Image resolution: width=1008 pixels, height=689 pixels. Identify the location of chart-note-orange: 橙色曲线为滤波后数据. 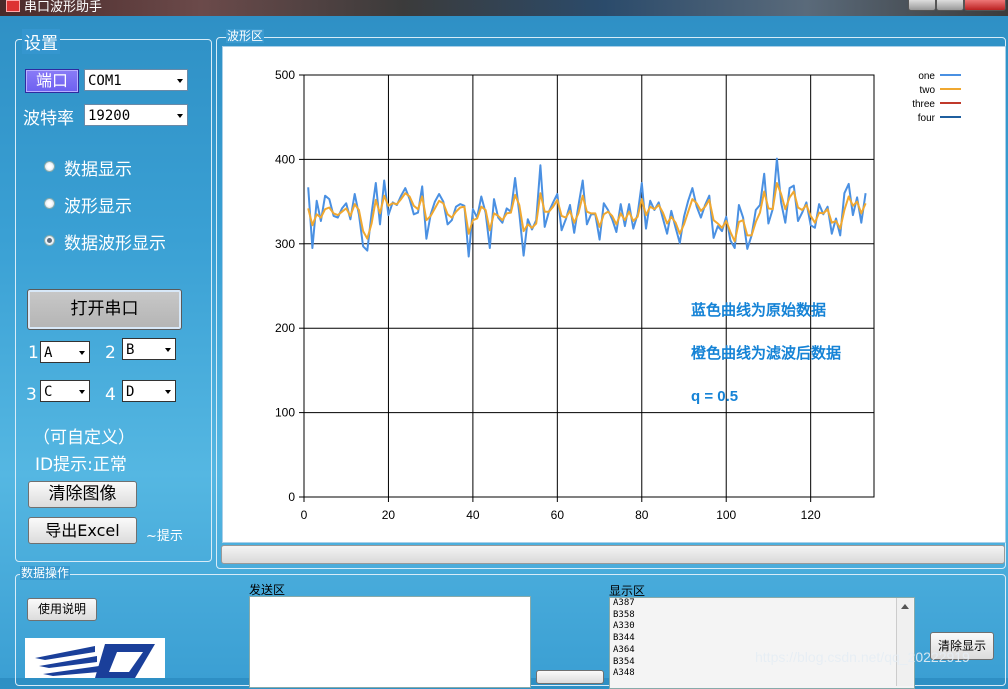
(766, 353).